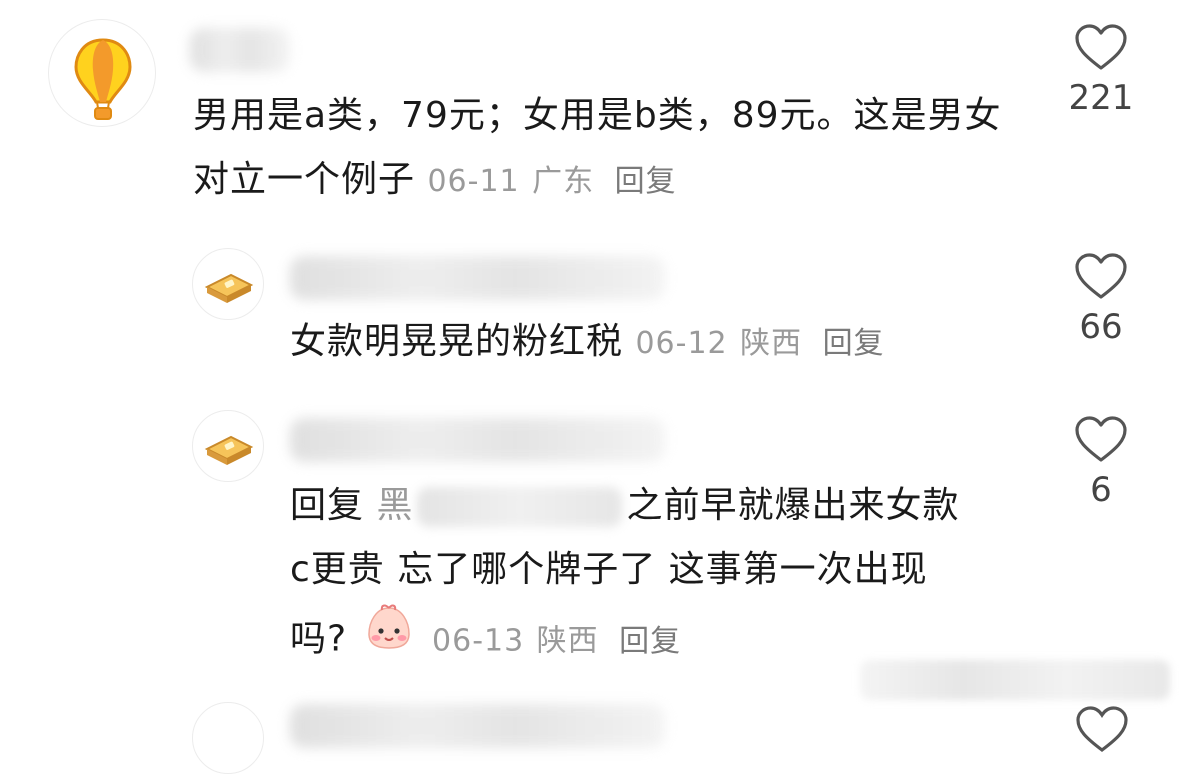 The image size is (1179, 774). I want to click on reply-date: 06-12, so click(681, 343).